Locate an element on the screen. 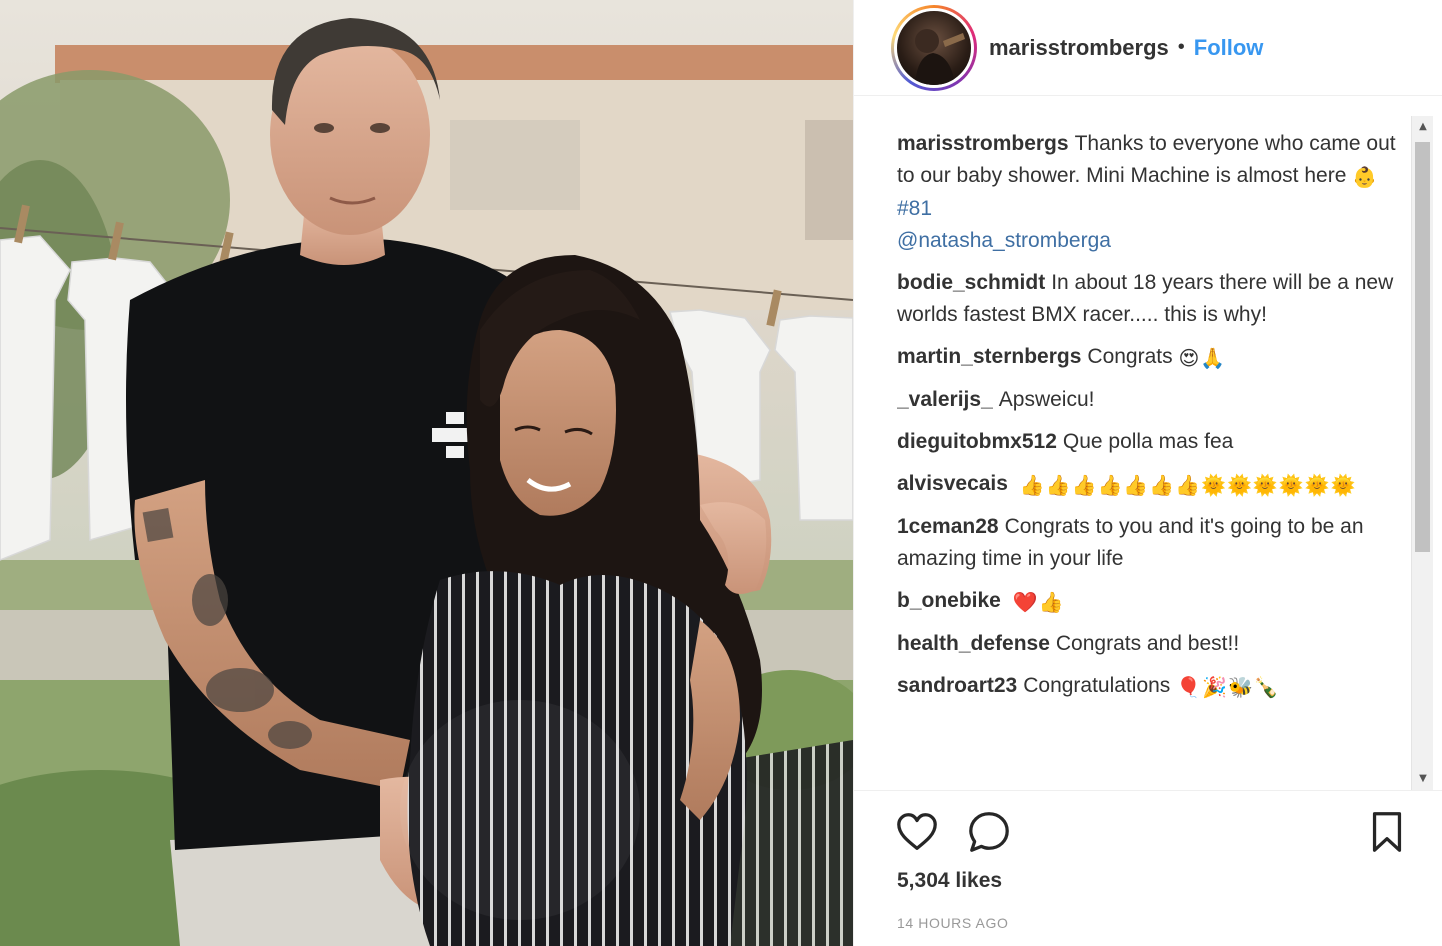 The height and width of the screenshot is (946, 1442). comment-item: alvisvecais 👍👍👍👍👍👍👍🌞🌞🌞🌞🌞🌞 is located at coordinates (1147, 484).